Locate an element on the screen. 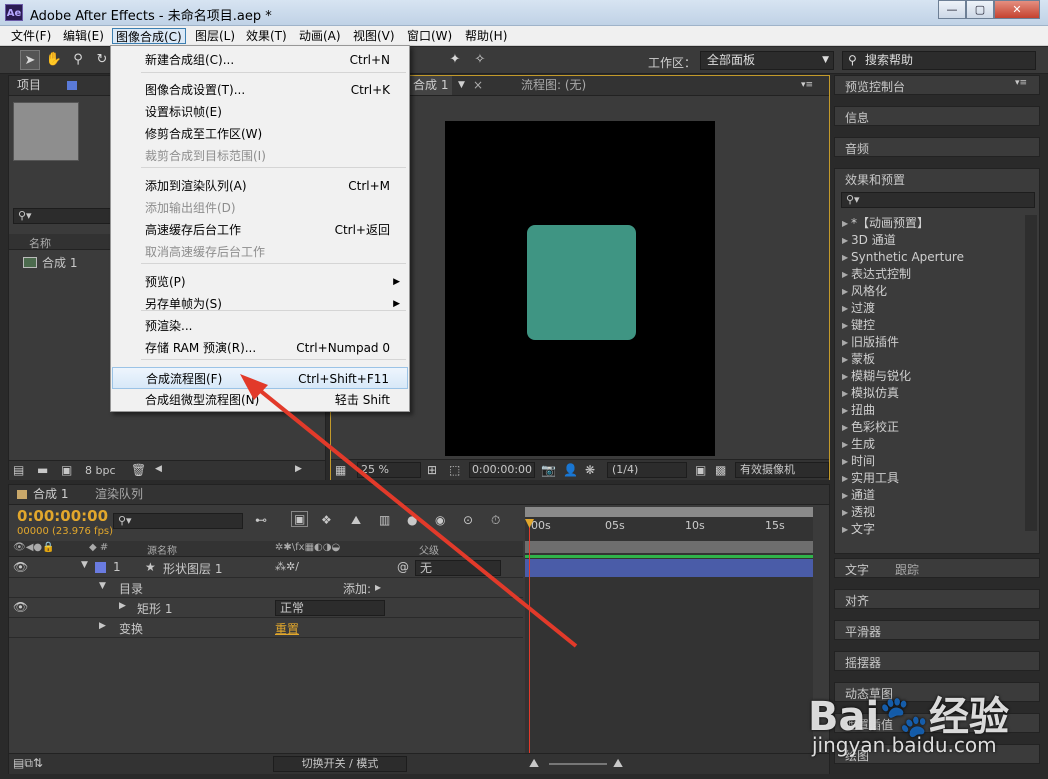 The width and height of the screenshot is (1048, 779). tab-wiggler: 摇摆器 is located at coordinates (863, 662).